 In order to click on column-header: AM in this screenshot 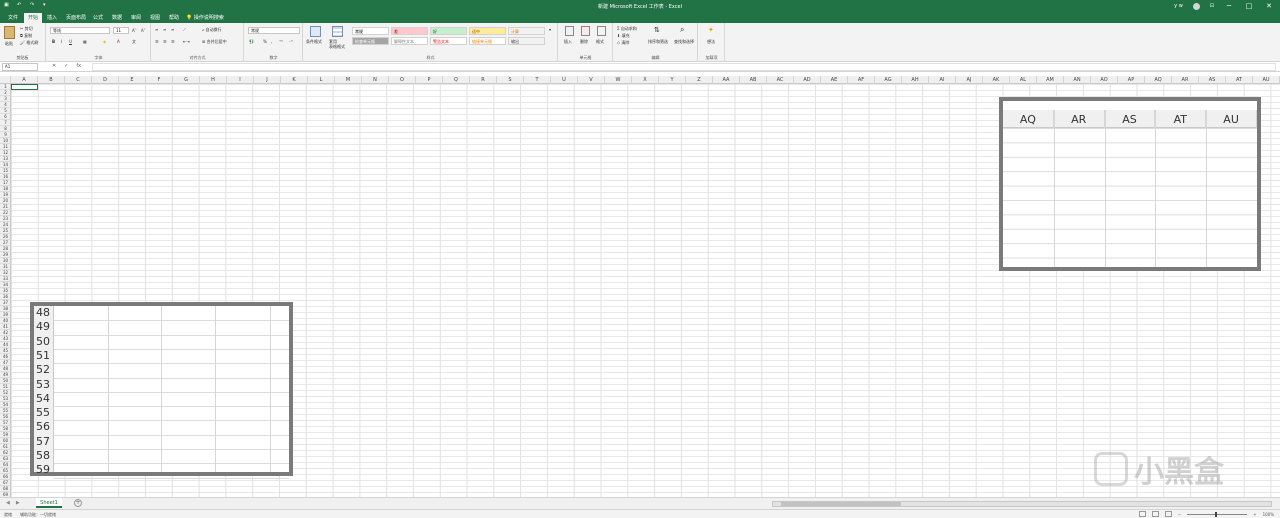, I will do `click(1050, 80)`.